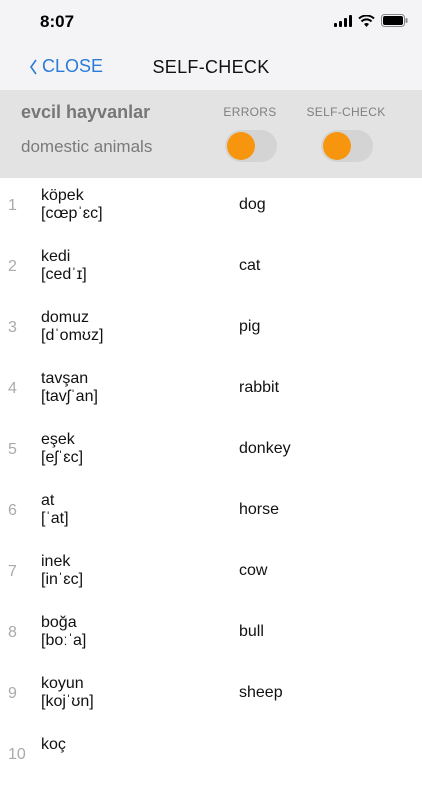 The height and width of the screenshot is (788, 422). Describe the element at coordinates (211, 757) in the screenshot. I see `list-item: 10 koç` at that location.